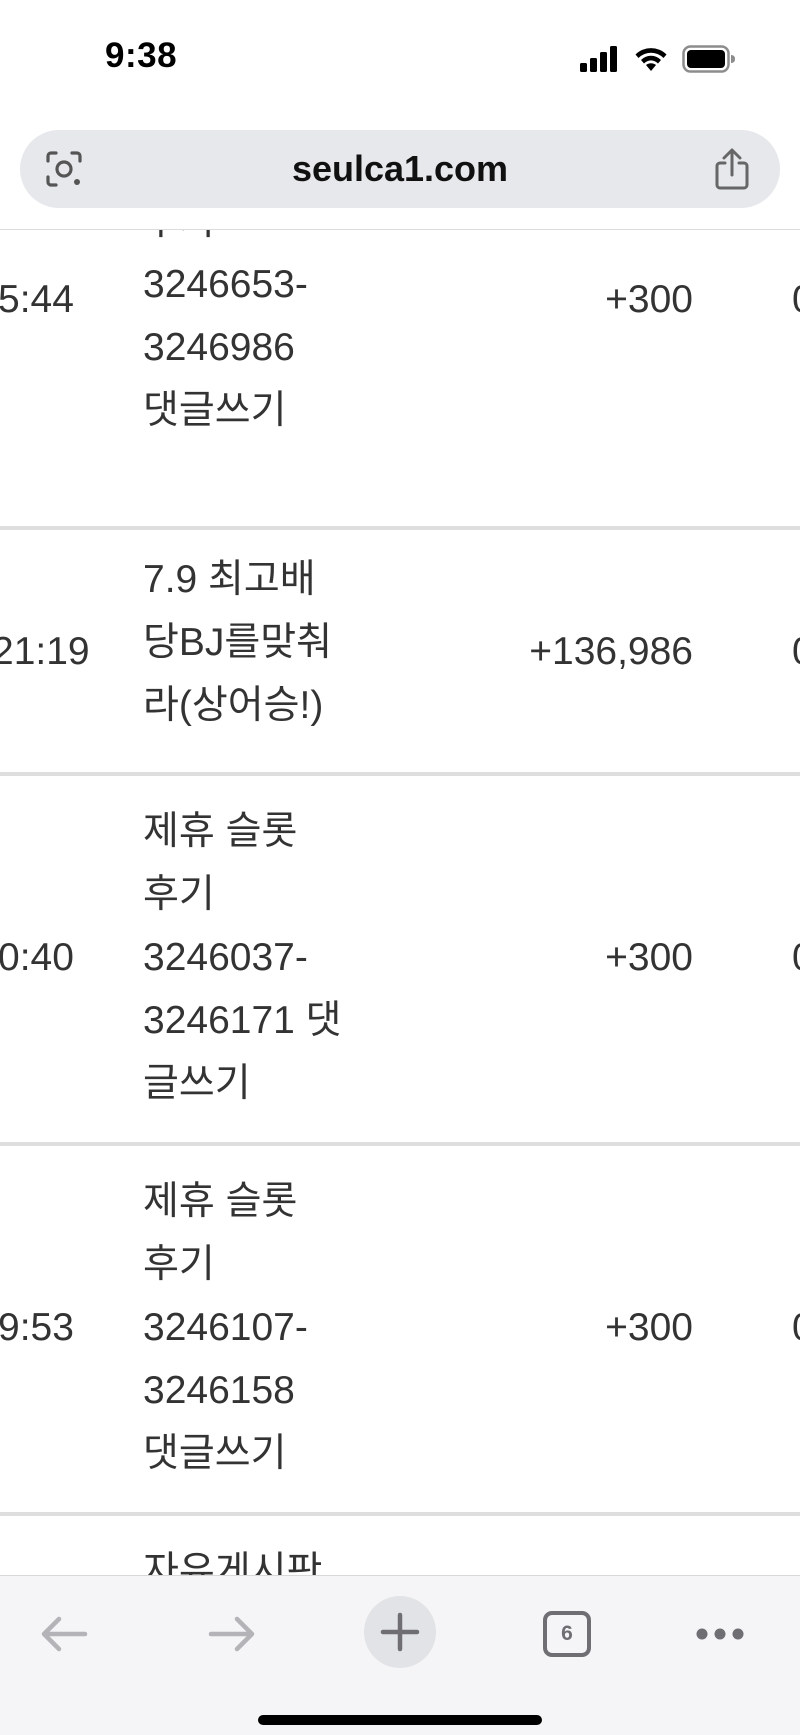  What do you see at coordinates (37, 299) in the screenshot?
I see `row-time: 5:44` at bounding box center [37, 299].